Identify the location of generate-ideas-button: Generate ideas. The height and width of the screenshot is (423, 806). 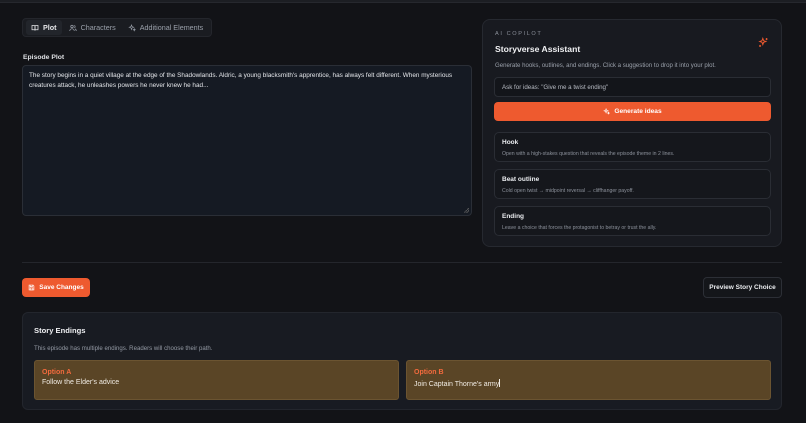
(632, 111).